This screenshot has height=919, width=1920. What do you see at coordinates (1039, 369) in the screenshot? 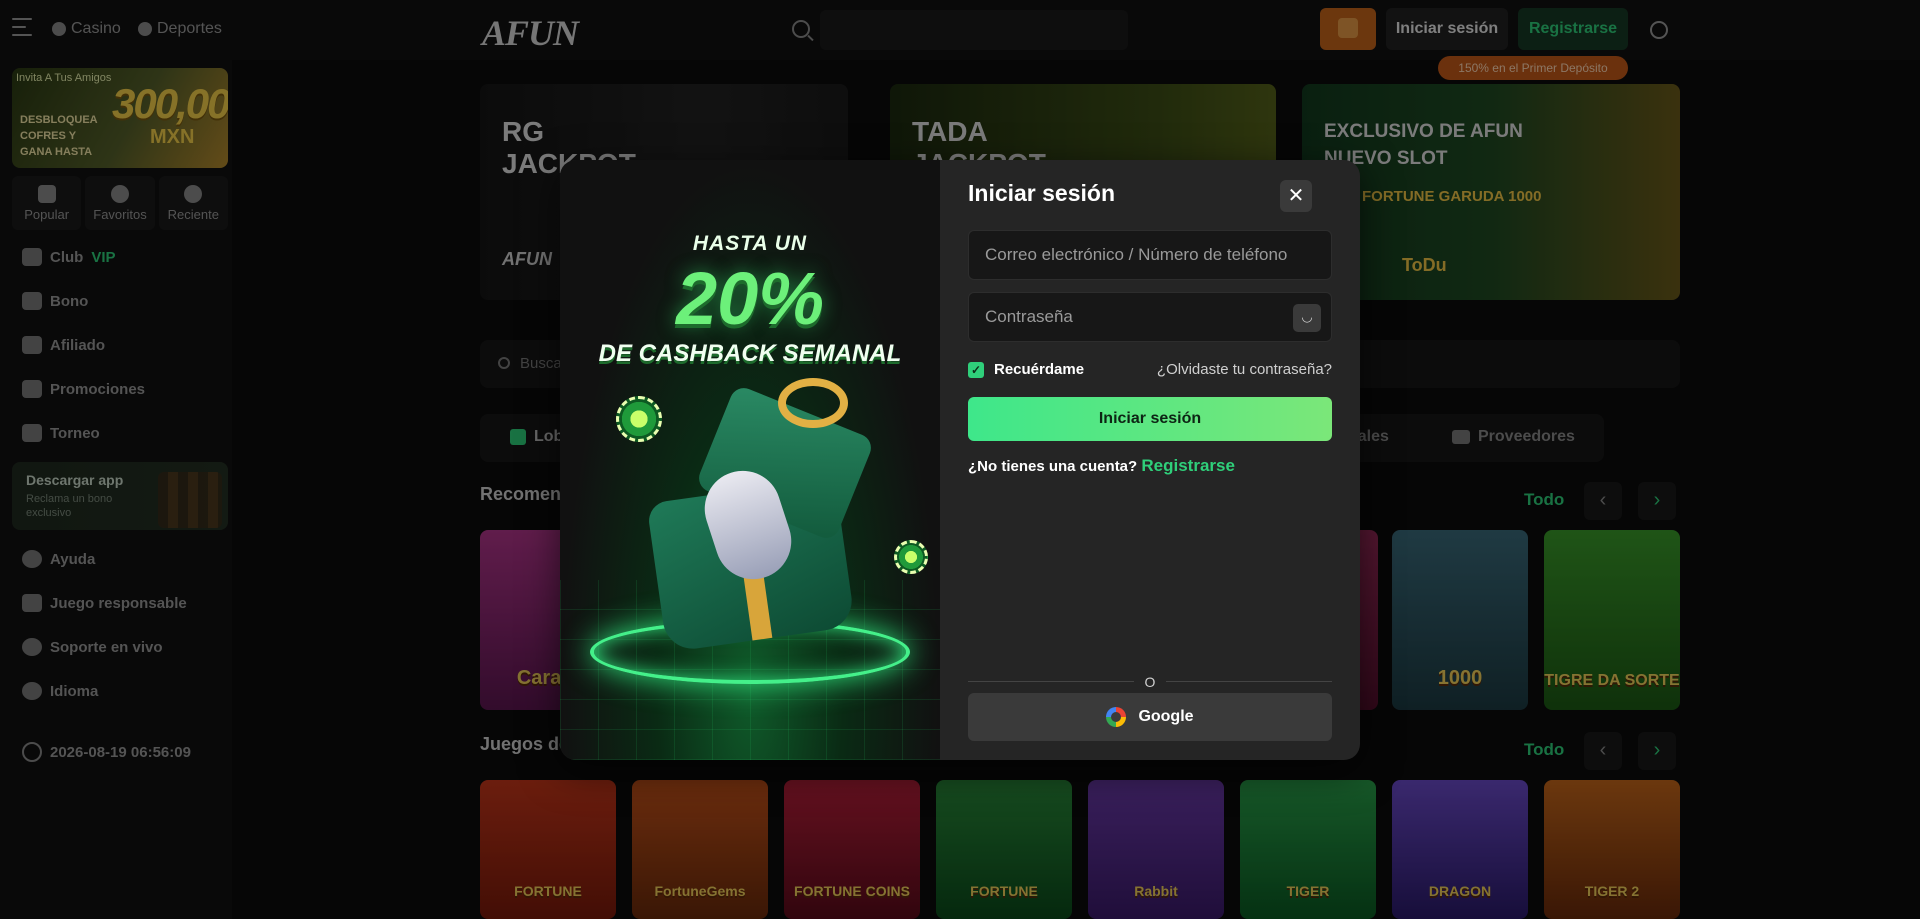
I see `remember-label: Recuérdame` at bounding box center [1039, 369].